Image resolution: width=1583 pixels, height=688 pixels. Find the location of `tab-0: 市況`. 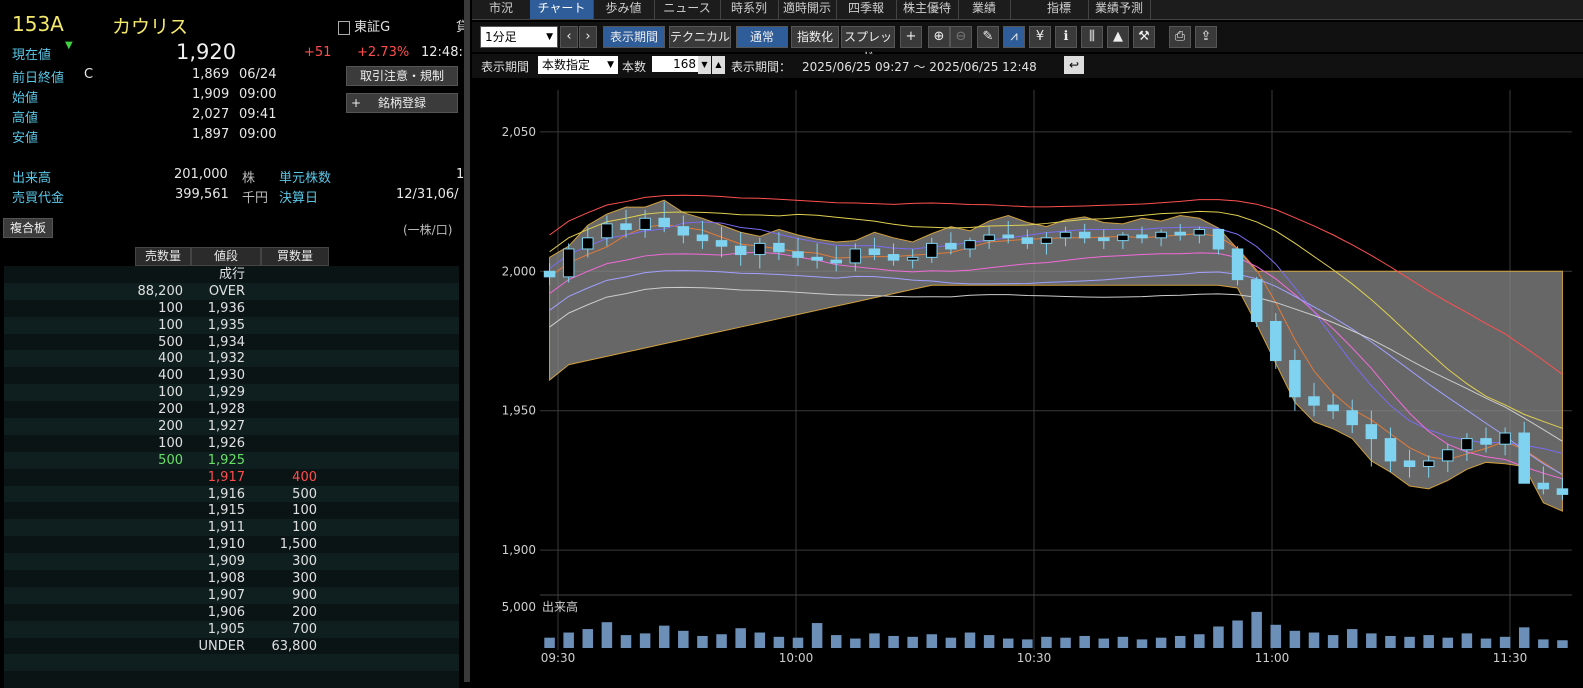

tab-0: 市況 is located at coordinates (501, 9).